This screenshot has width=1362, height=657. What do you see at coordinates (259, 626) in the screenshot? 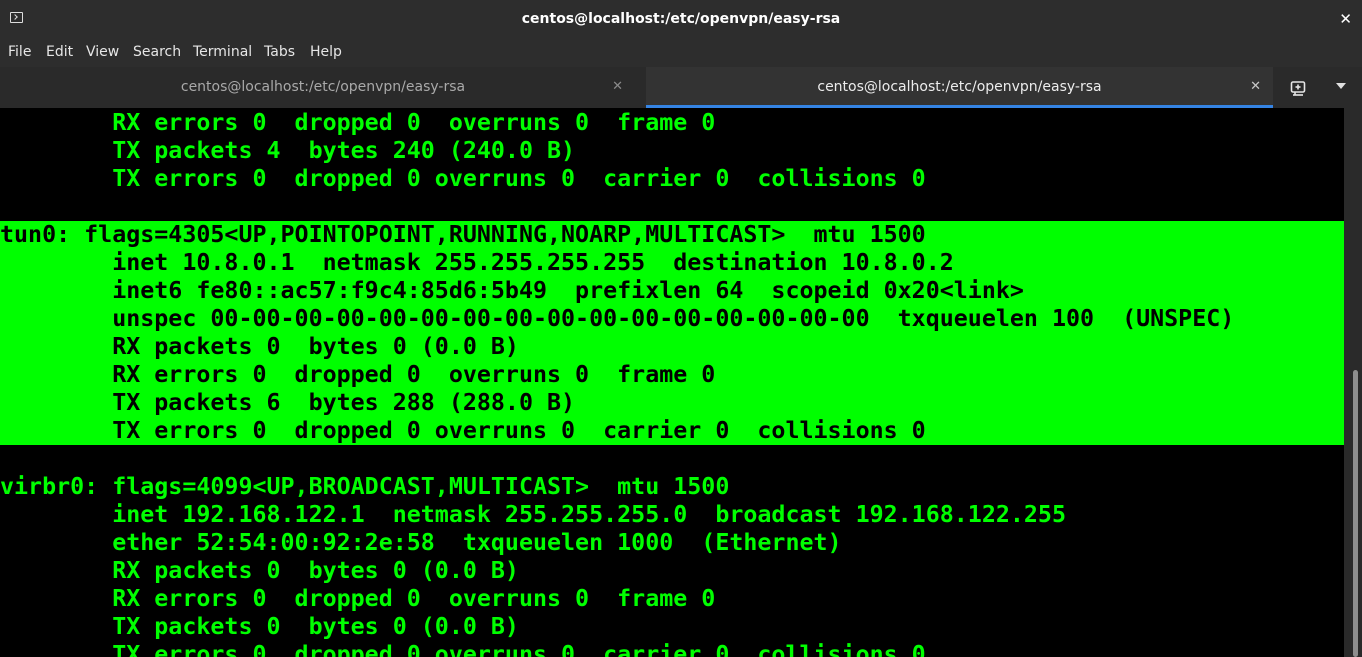
I see `terminal-line: TX packets 0 bytes 0 (0.0 B)` at bounding box center [259, 626].